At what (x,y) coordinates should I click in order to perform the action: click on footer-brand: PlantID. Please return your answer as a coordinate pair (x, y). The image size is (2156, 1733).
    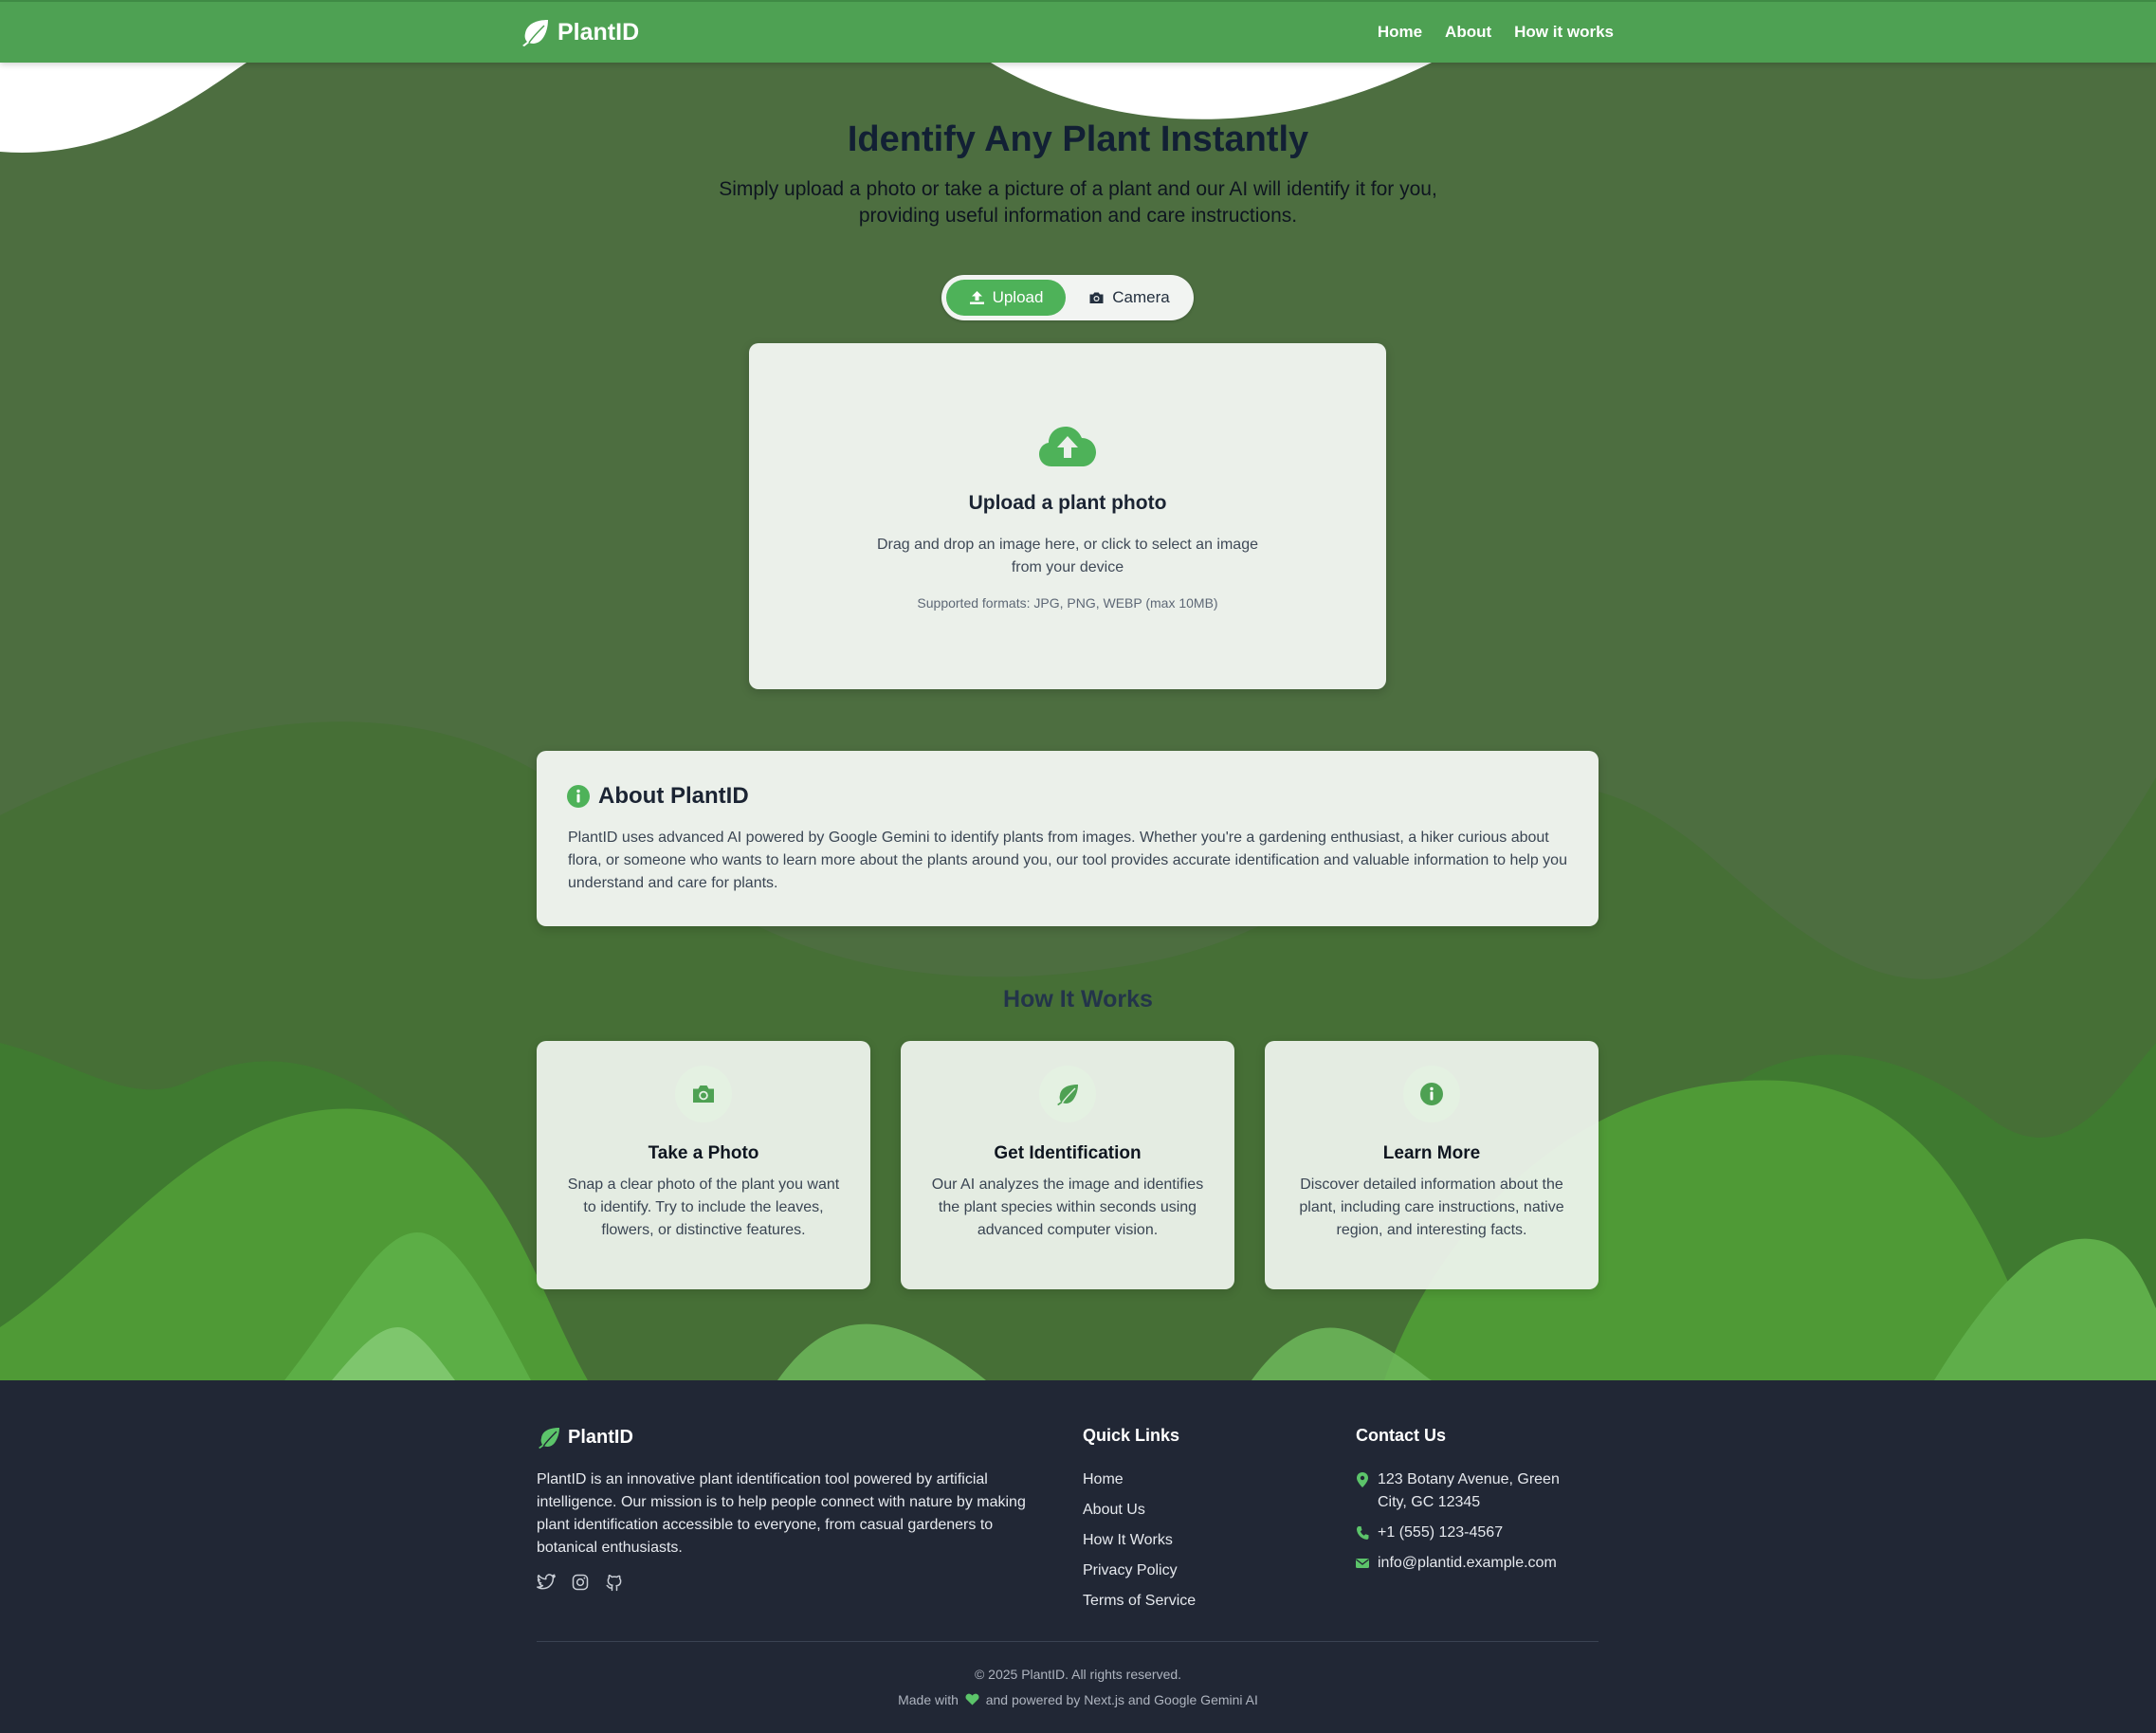
    Looking at the image, I should click on (585, 1437).